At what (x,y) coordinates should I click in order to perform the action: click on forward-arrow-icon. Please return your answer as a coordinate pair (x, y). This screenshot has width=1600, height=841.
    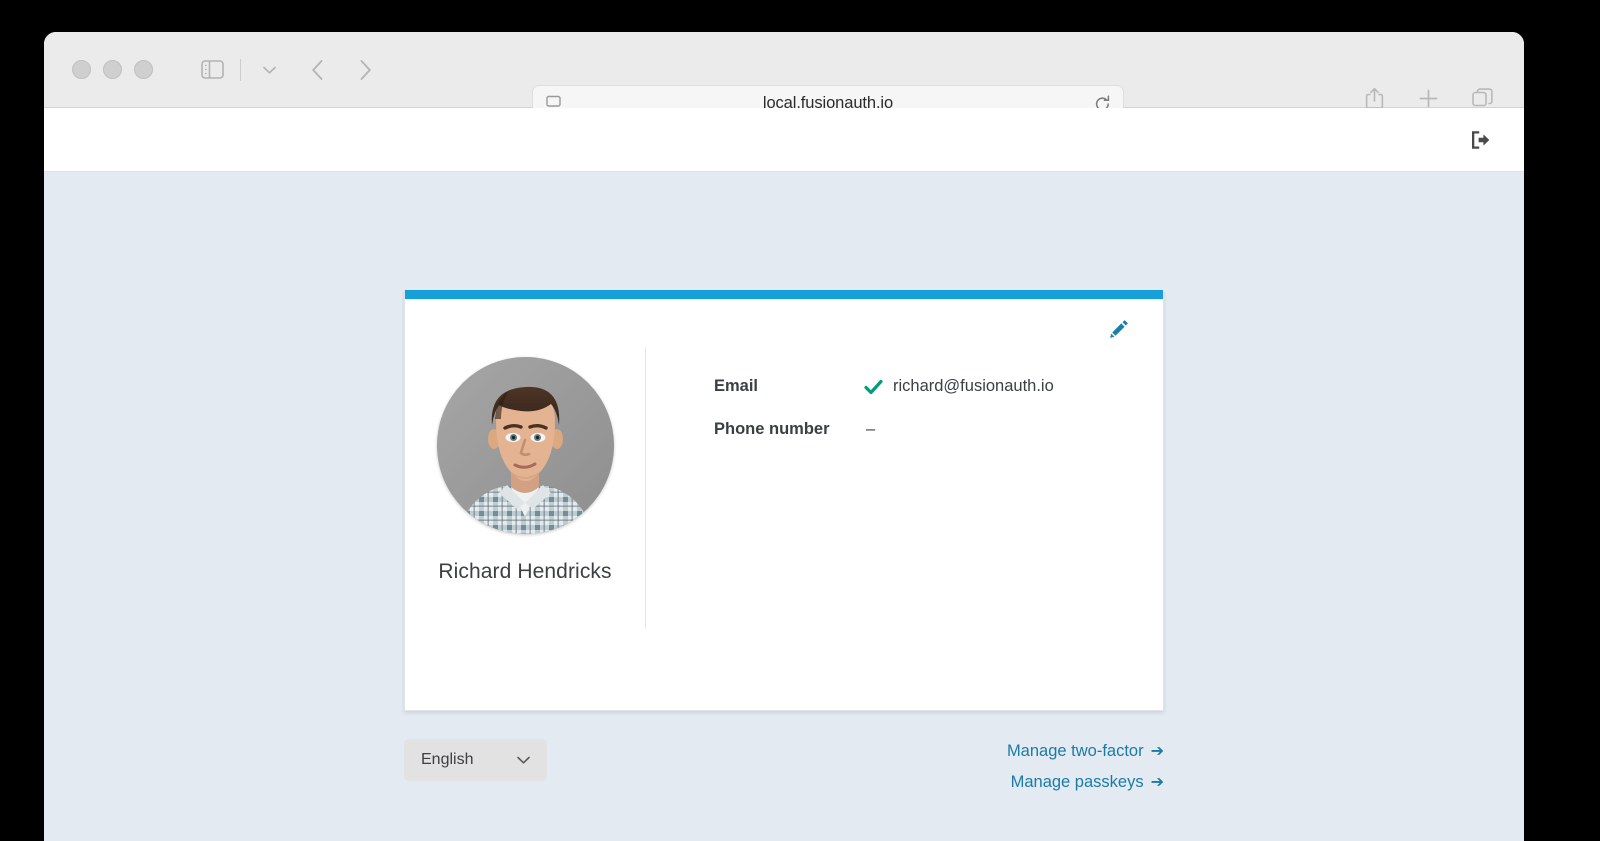
    Looking at the image, I should click on (365, 70).